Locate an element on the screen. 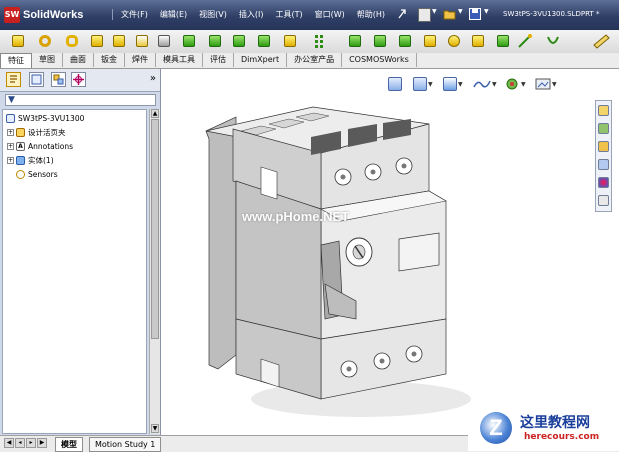 The image size is (619, 452). flex-icon is located at coordinates (454, 41).